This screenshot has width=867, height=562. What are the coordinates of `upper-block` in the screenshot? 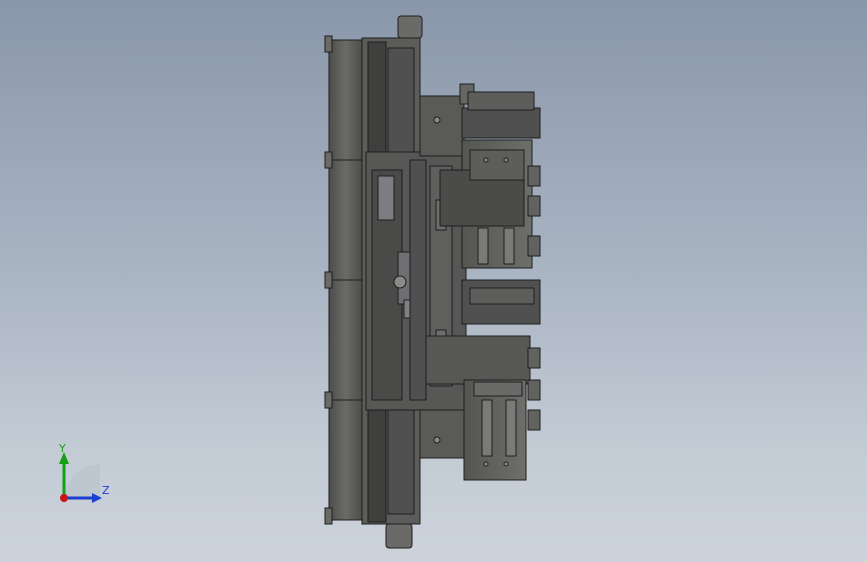 It's located at (501, 123).